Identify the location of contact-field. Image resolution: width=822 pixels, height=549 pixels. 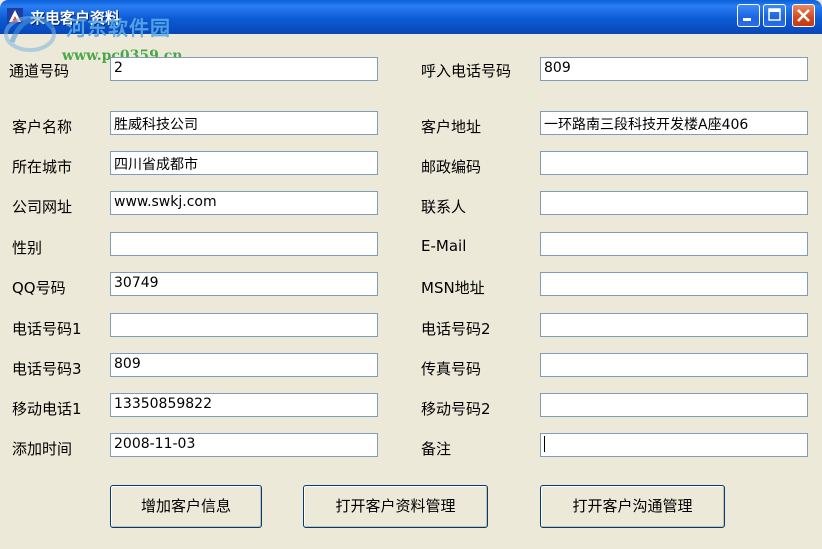
(674, 203).